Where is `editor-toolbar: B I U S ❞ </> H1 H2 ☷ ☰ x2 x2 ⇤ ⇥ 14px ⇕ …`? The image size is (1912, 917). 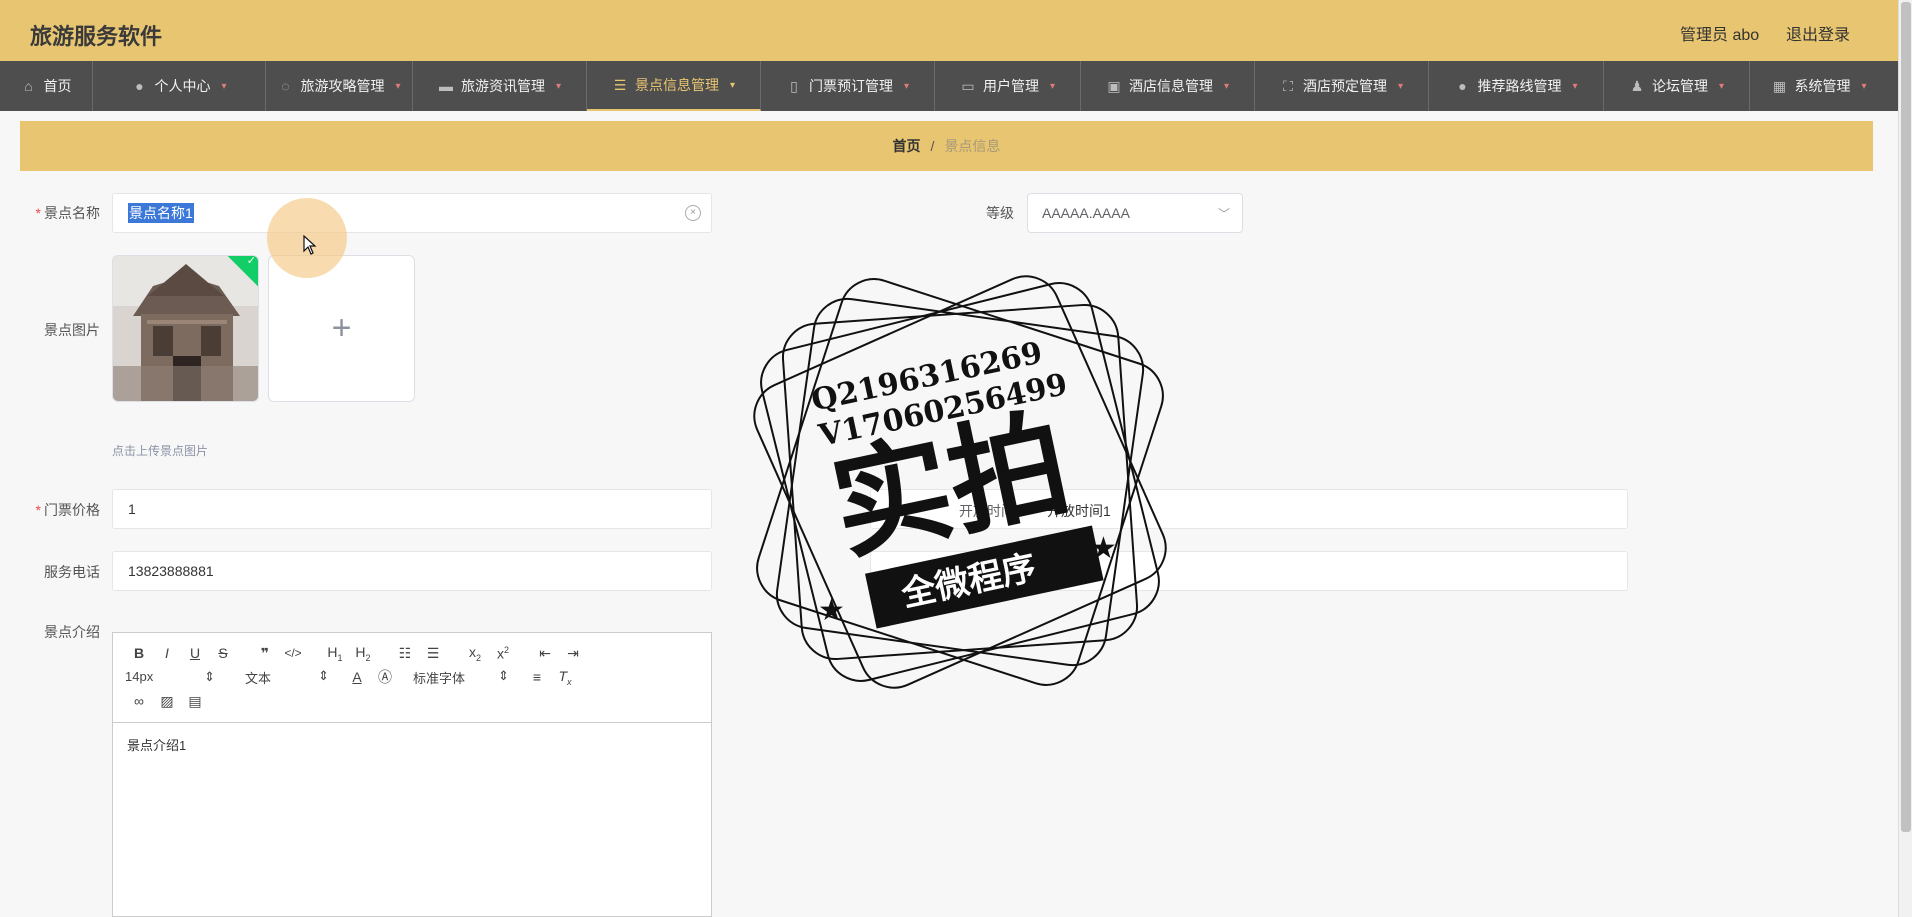
editor-toolbar: B I U S ❞ </> H1 H2 ☷ ☰ x2 x2 ⇤ ⇥ 14px ⇕ … is located at coordinates (412, 678).